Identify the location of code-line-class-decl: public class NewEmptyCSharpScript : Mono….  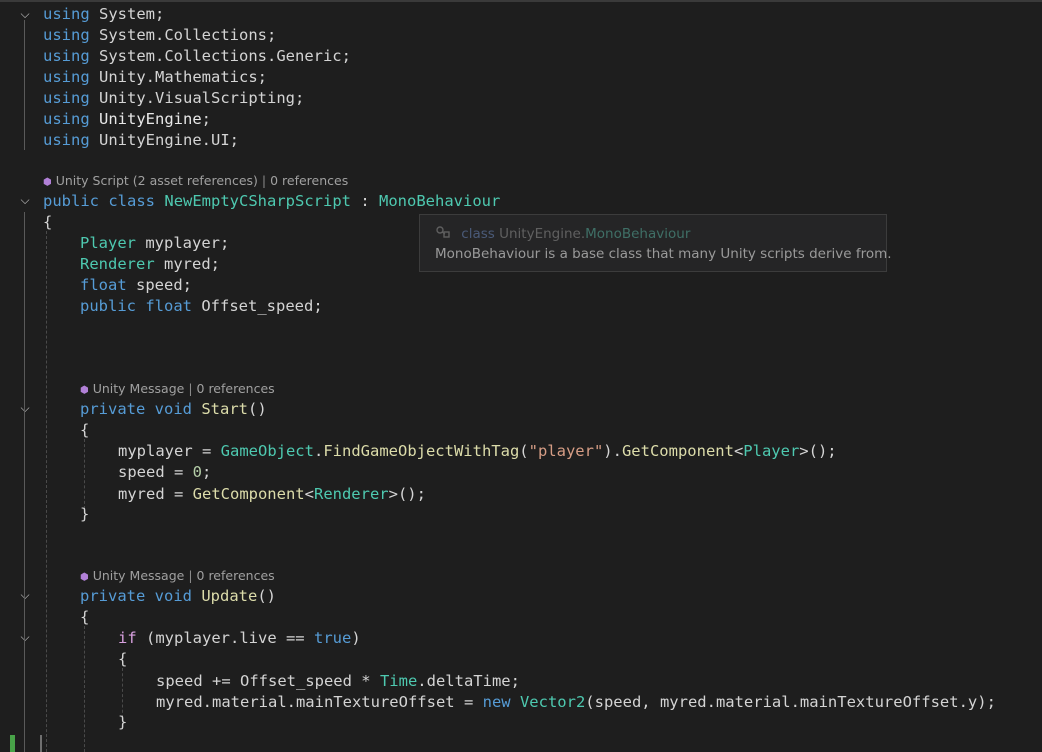
(271, 201).